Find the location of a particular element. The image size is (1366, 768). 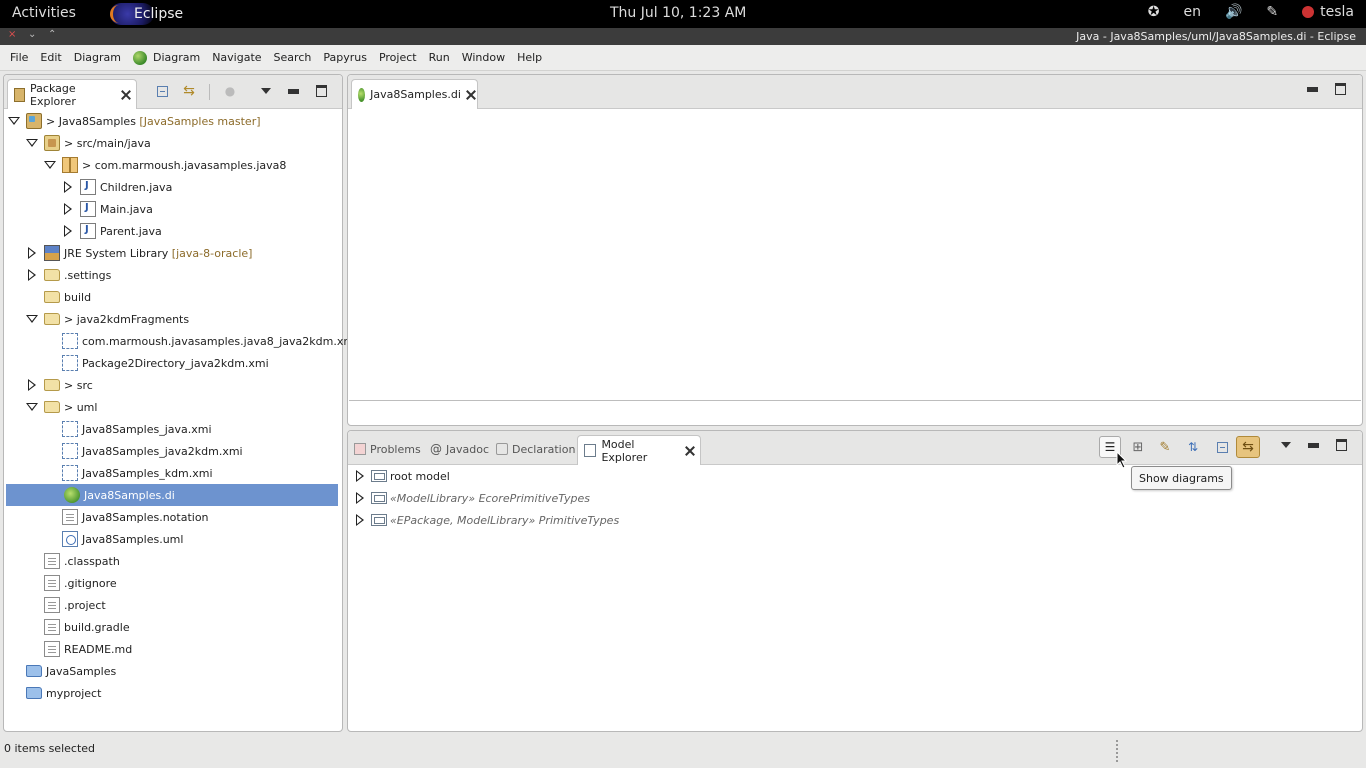

volume-icon: 🔊 is located at coordinates (1233, 12).